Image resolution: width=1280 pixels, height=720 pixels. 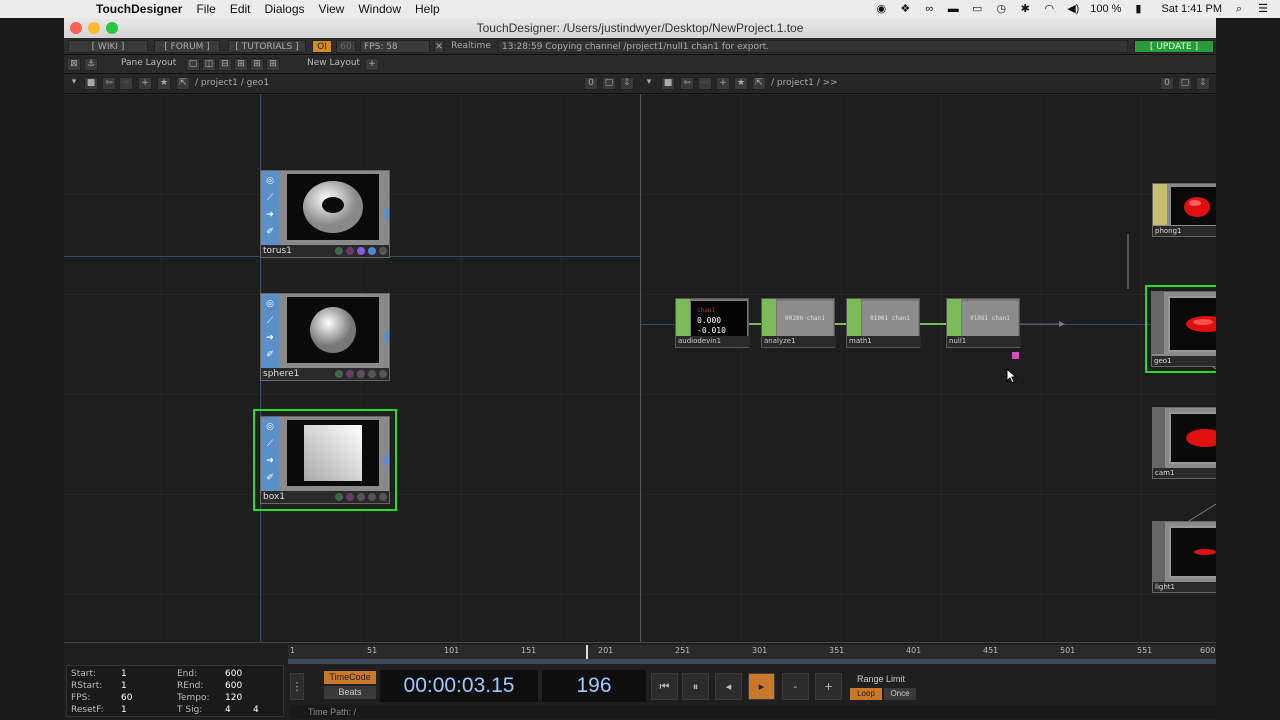 What do you see at coordinates (881, 9) in the screenshot?
I see `record-icon: ◉` at bounding box center [881, 9].